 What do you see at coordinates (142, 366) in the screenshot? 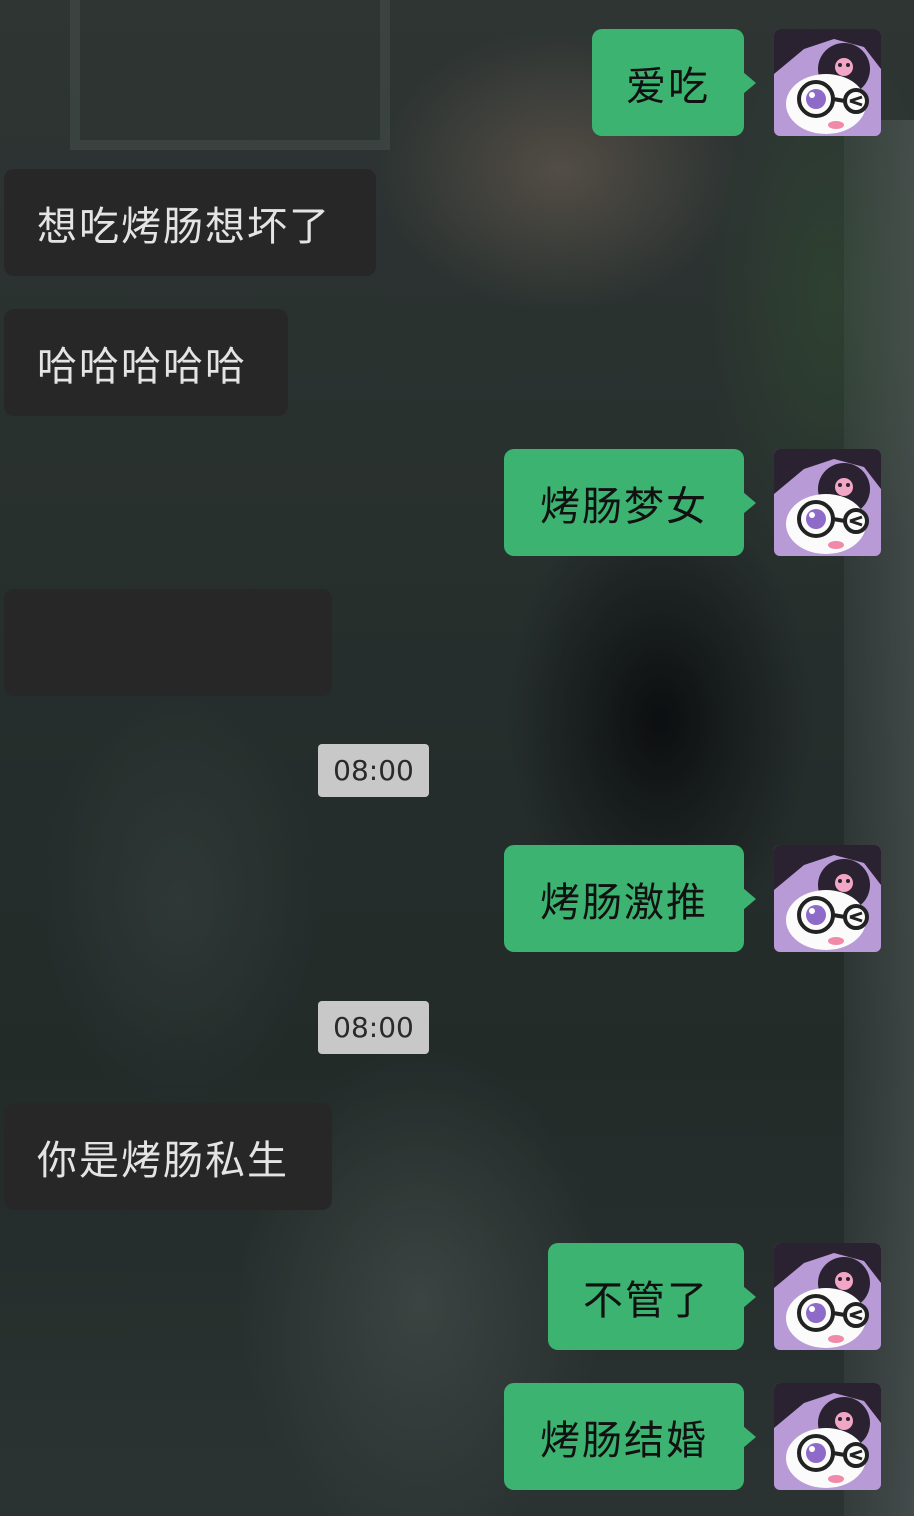
I see `message-text: 哈哈哈哈哈` at bounding box center [142, 366].